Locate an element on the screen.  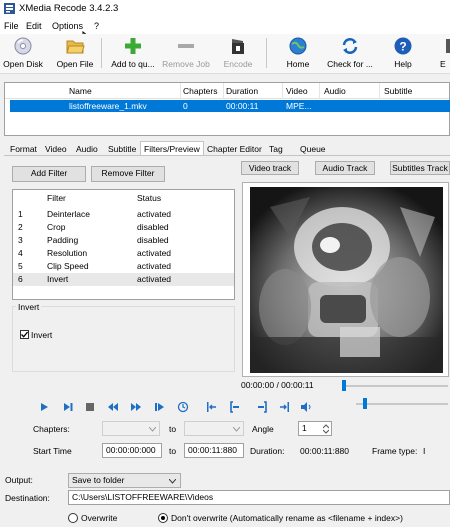
filter-name: Crop is located at coordinates (56, 227).